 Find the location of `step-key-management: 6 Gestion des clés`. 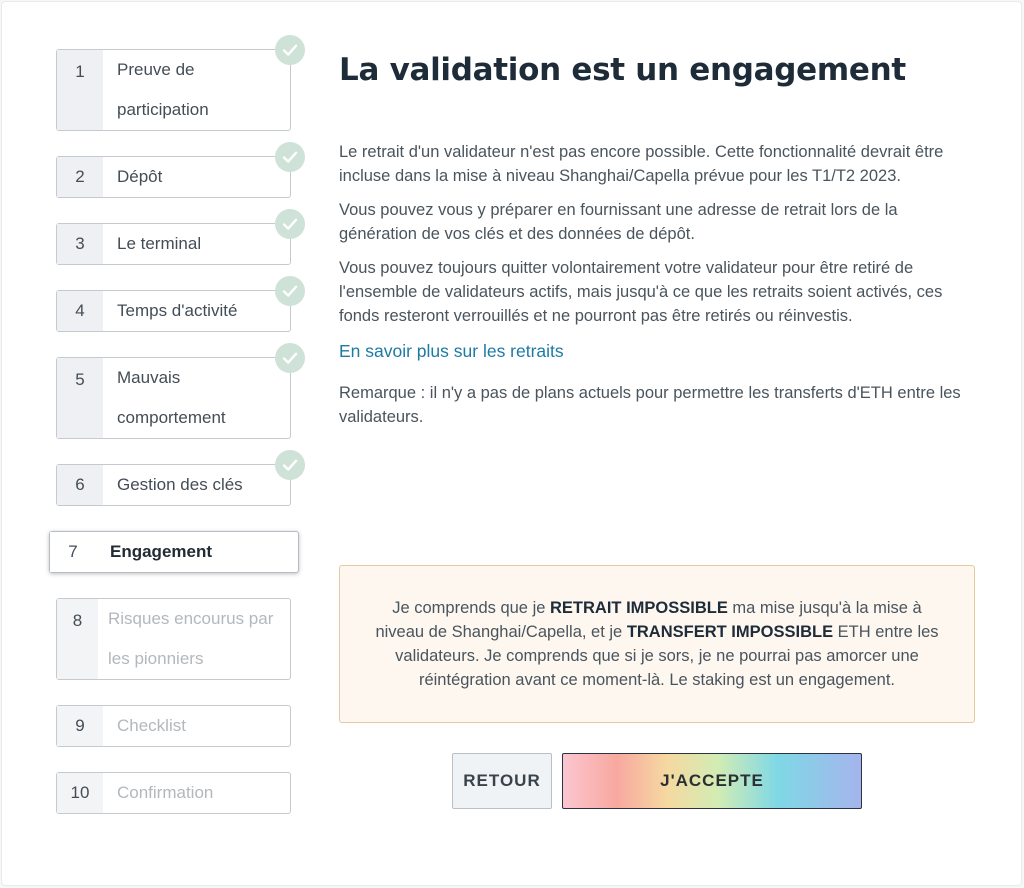

step-key-management: 6 Gestion des clés is located at coordinates (173, 485).